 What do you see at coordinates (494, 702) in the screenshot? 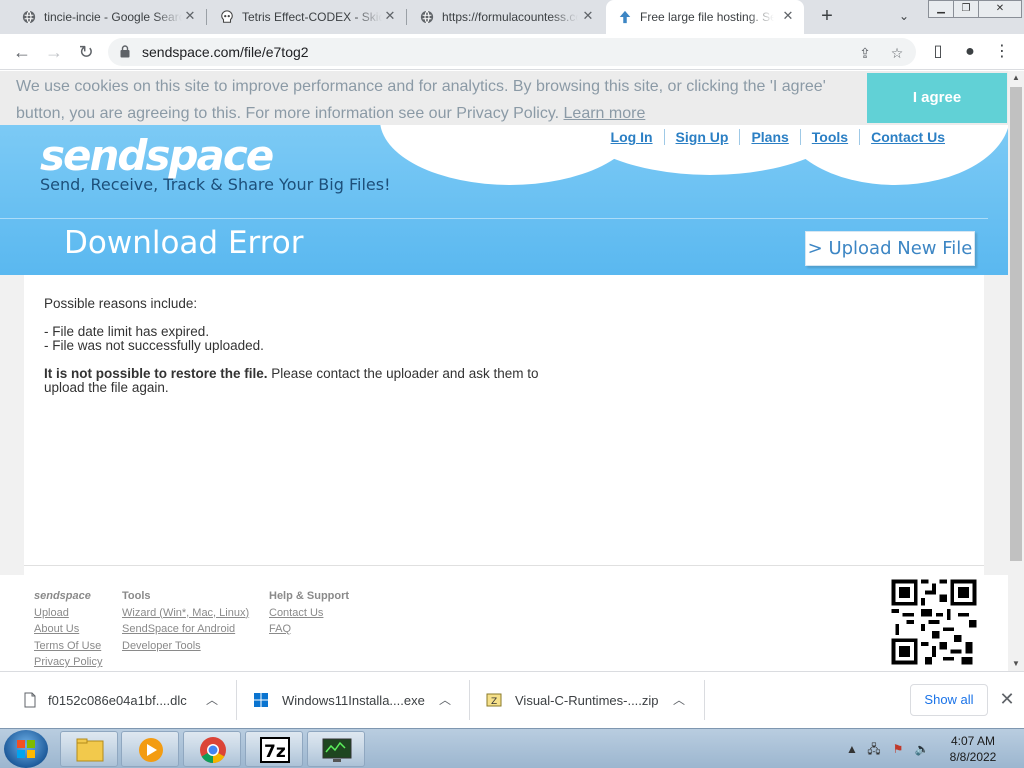
I see `svg-text: Z` at bounding box center [494, 702].